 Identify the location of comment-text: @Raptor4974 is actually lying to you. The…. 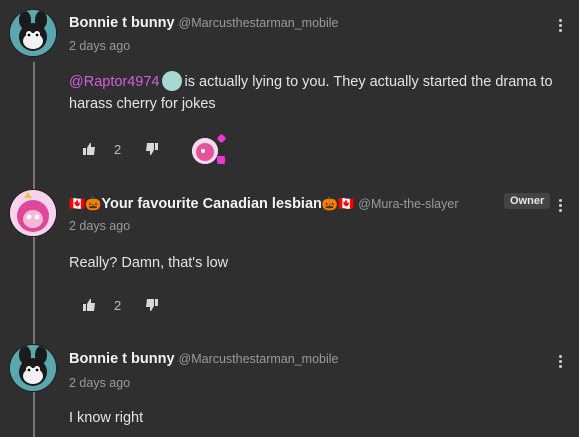
(319, 93).